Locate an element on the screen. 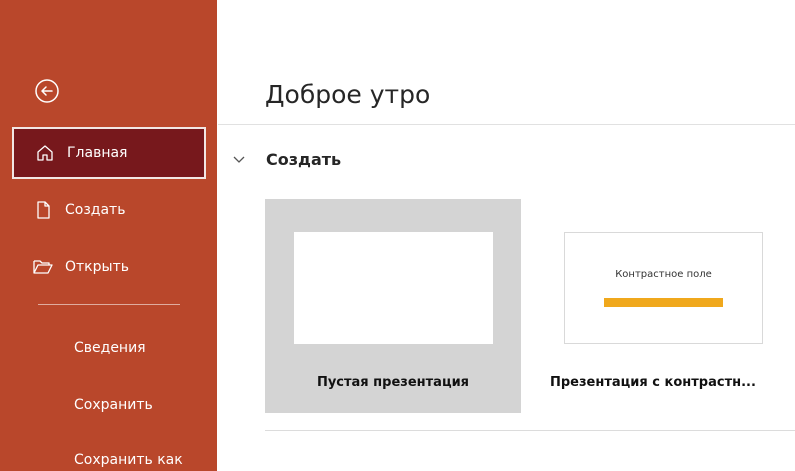 Image resolution: width=795 pixels, height=471 pixels. back-button is located at coordinates (47, 91).